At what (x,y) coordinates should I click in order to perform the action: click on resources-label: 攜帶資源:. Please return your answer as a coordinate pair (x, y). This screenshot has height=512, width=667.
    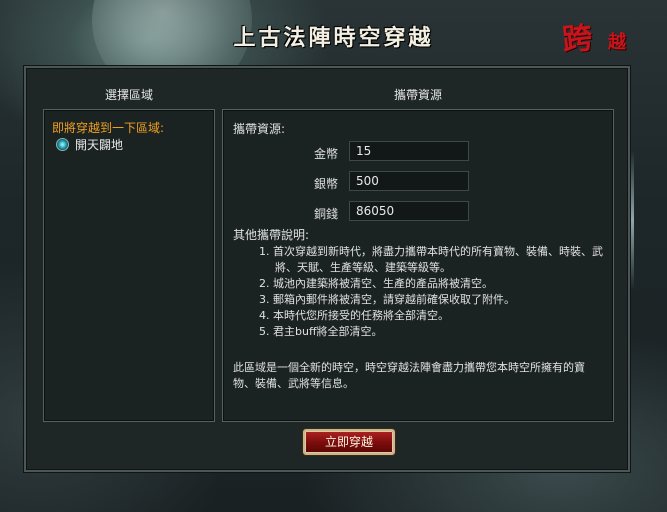
    Looking at the image, I should click on (259, 129).